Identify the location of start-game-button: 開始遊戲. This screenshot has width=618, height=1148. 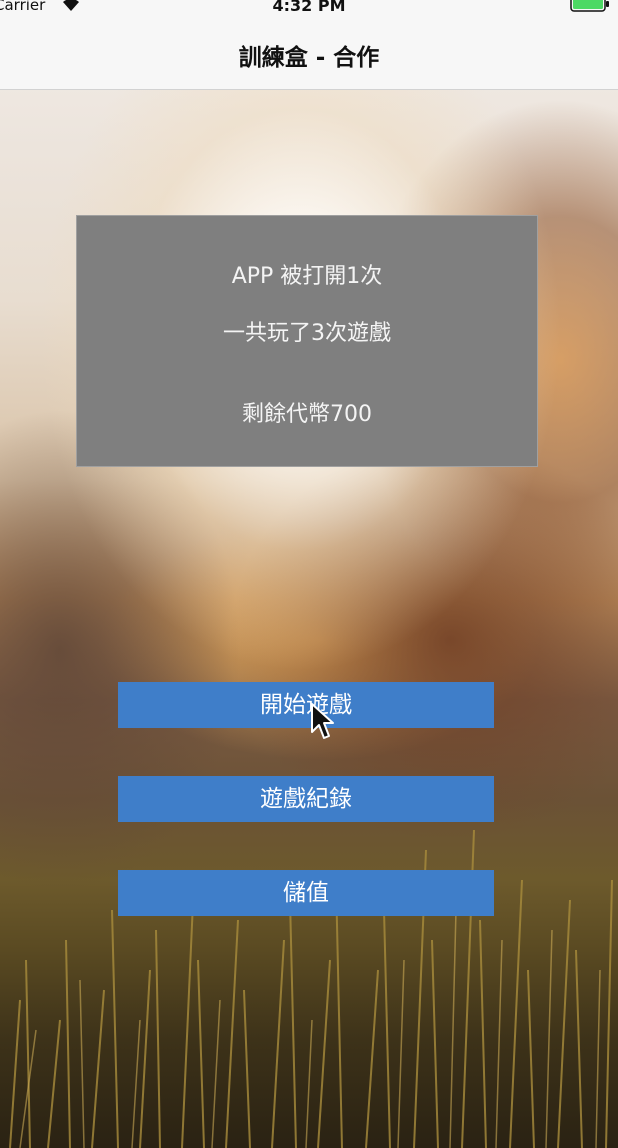
(306, 705).